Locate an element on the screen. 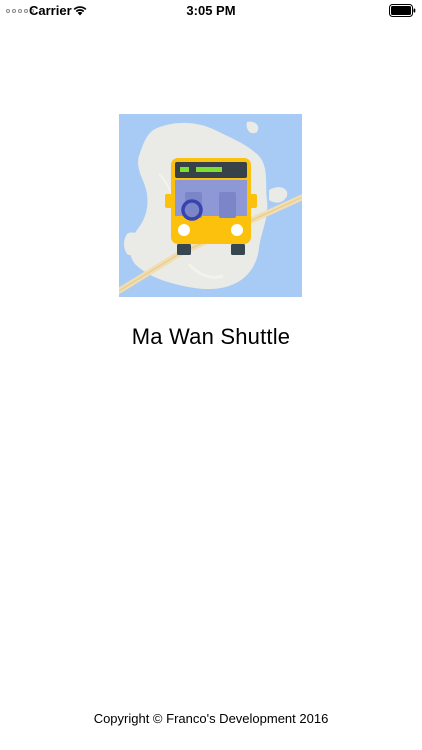 The height and width of the screenshot is (750, 422). status-bar: Carrier 3:05 PM is located at coordinates (211, 11).